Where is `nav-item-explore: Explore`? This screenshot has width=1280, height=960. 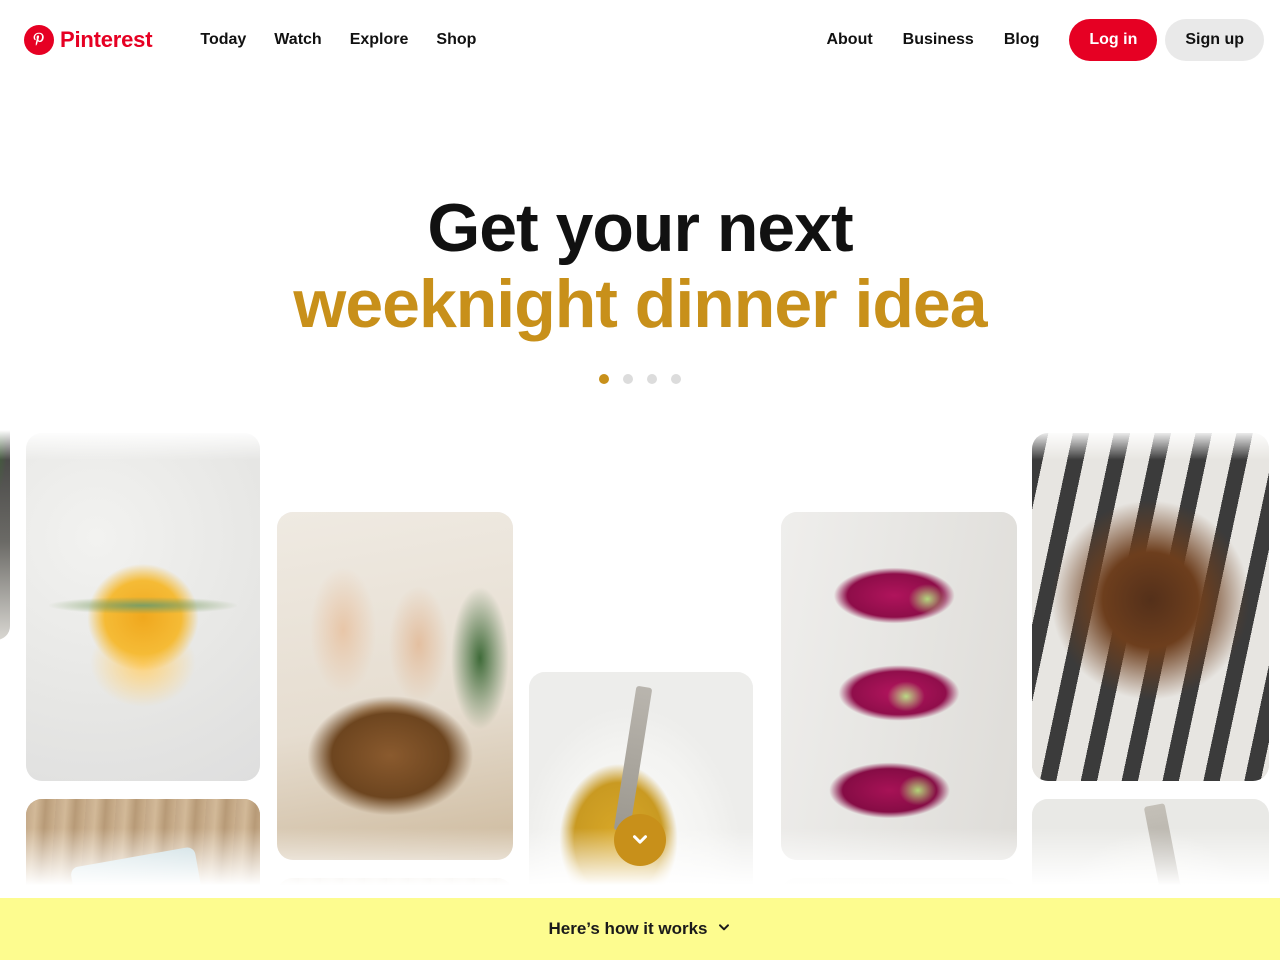 nav-item-explore: Explore is located at coordinates (379, 40).